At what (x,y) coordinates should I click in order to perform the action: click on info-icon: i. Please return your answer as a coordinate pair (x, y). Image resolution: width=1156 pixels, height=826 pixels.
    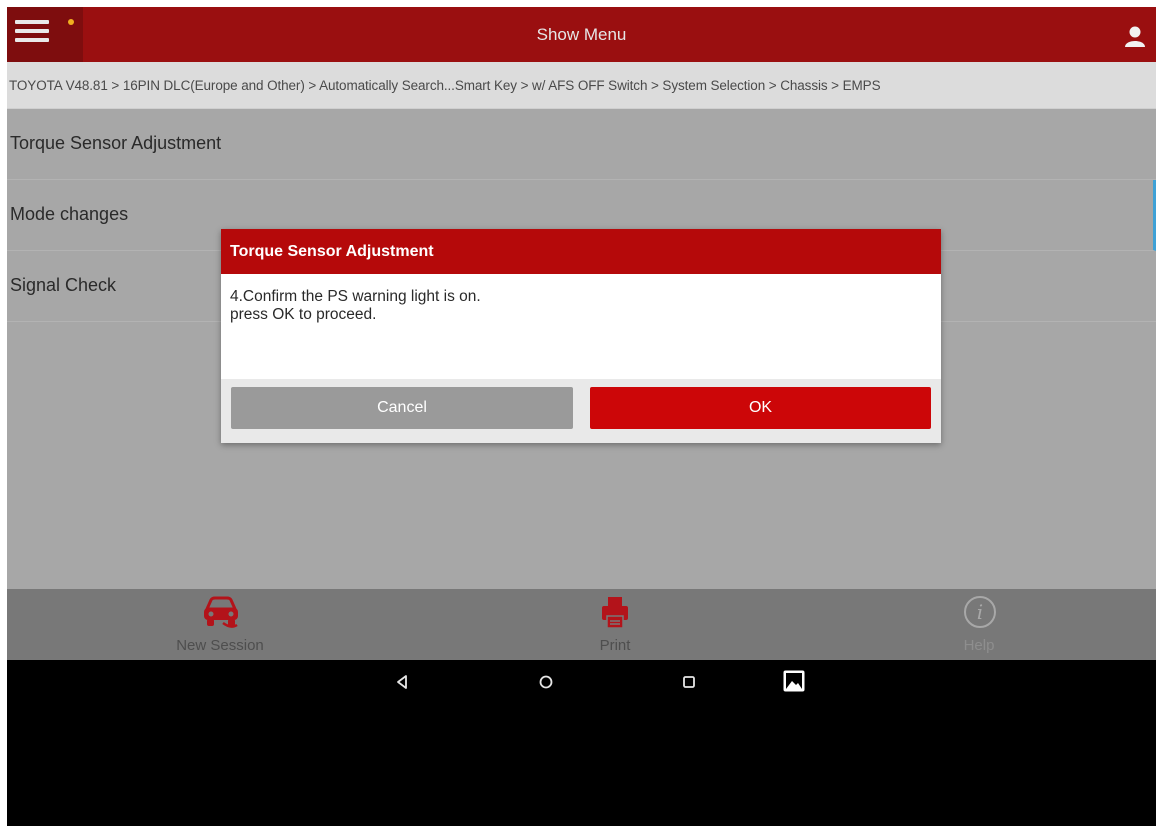
    Looking at the image, I should click on (980, 612).